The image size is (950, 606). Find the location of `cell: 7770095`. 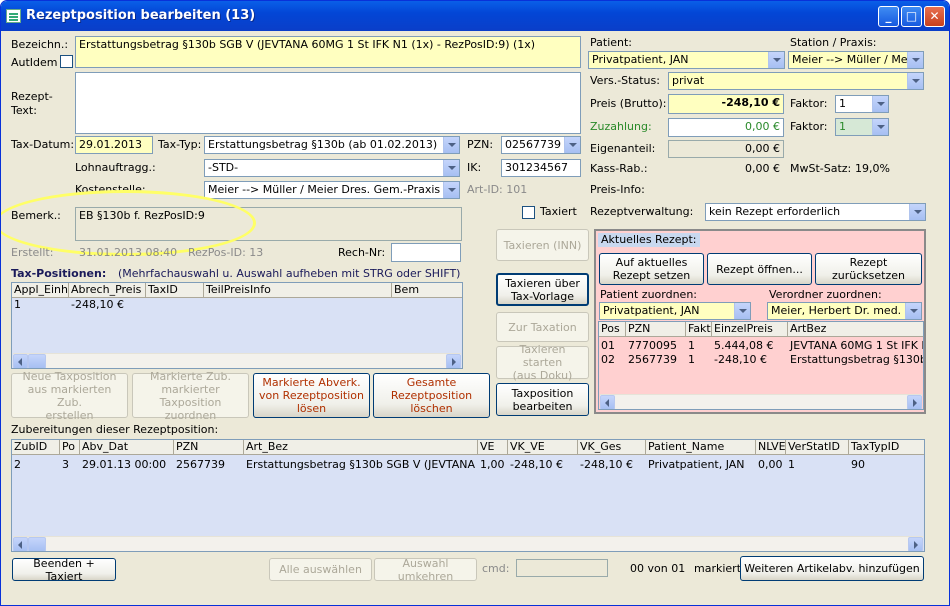

cell: 7770095 is located at coordinates (652, 345).